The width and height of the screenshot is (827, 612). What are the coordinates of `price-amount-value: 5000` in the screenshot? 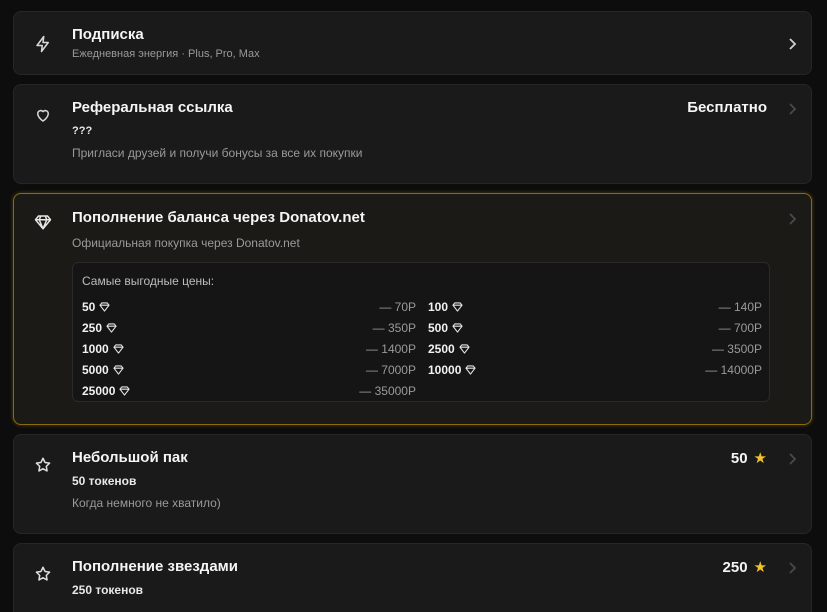 It's located at (95, 369).